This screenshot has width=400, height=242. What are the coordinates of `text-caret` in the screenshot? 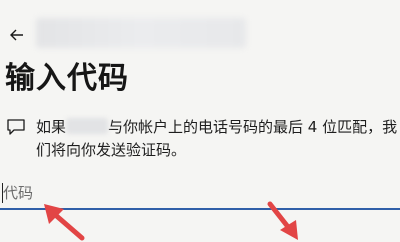 It's located at (2, 193).